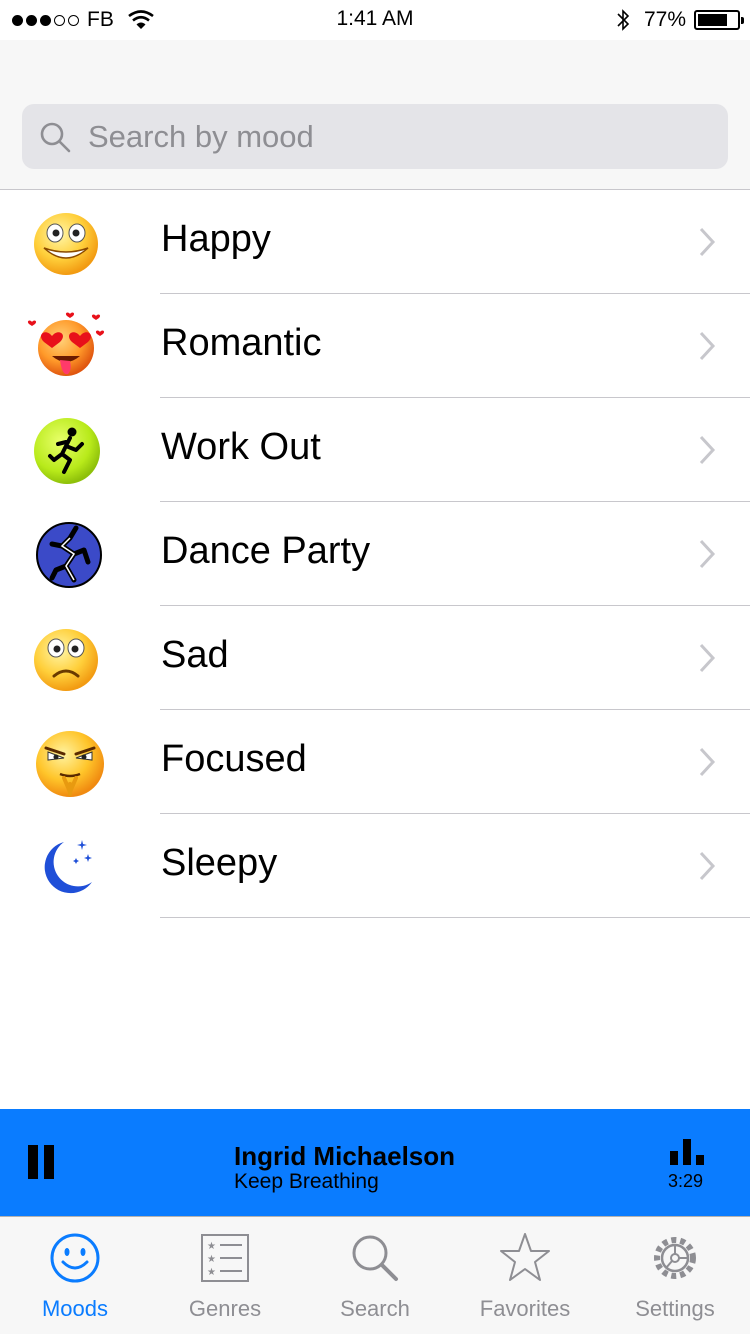 This screenshot has height=1334, width=750. I want to click on mood-row-dance-party: Dance Party, so click(375, 554).